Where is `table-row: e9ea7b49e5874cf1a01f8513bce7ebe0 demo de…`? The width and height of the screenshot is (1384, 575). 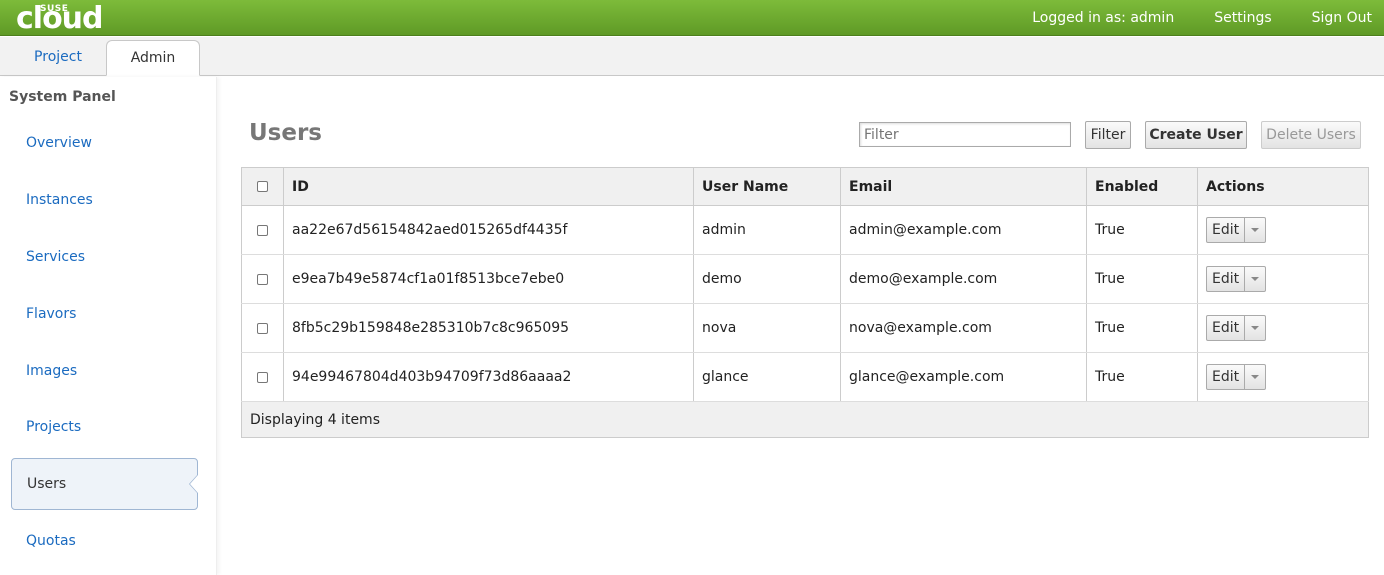 table-row: e9ea7b49e5874cf1a01f8513bce7ebe0 demo de… is located at coordinates (805, 279).